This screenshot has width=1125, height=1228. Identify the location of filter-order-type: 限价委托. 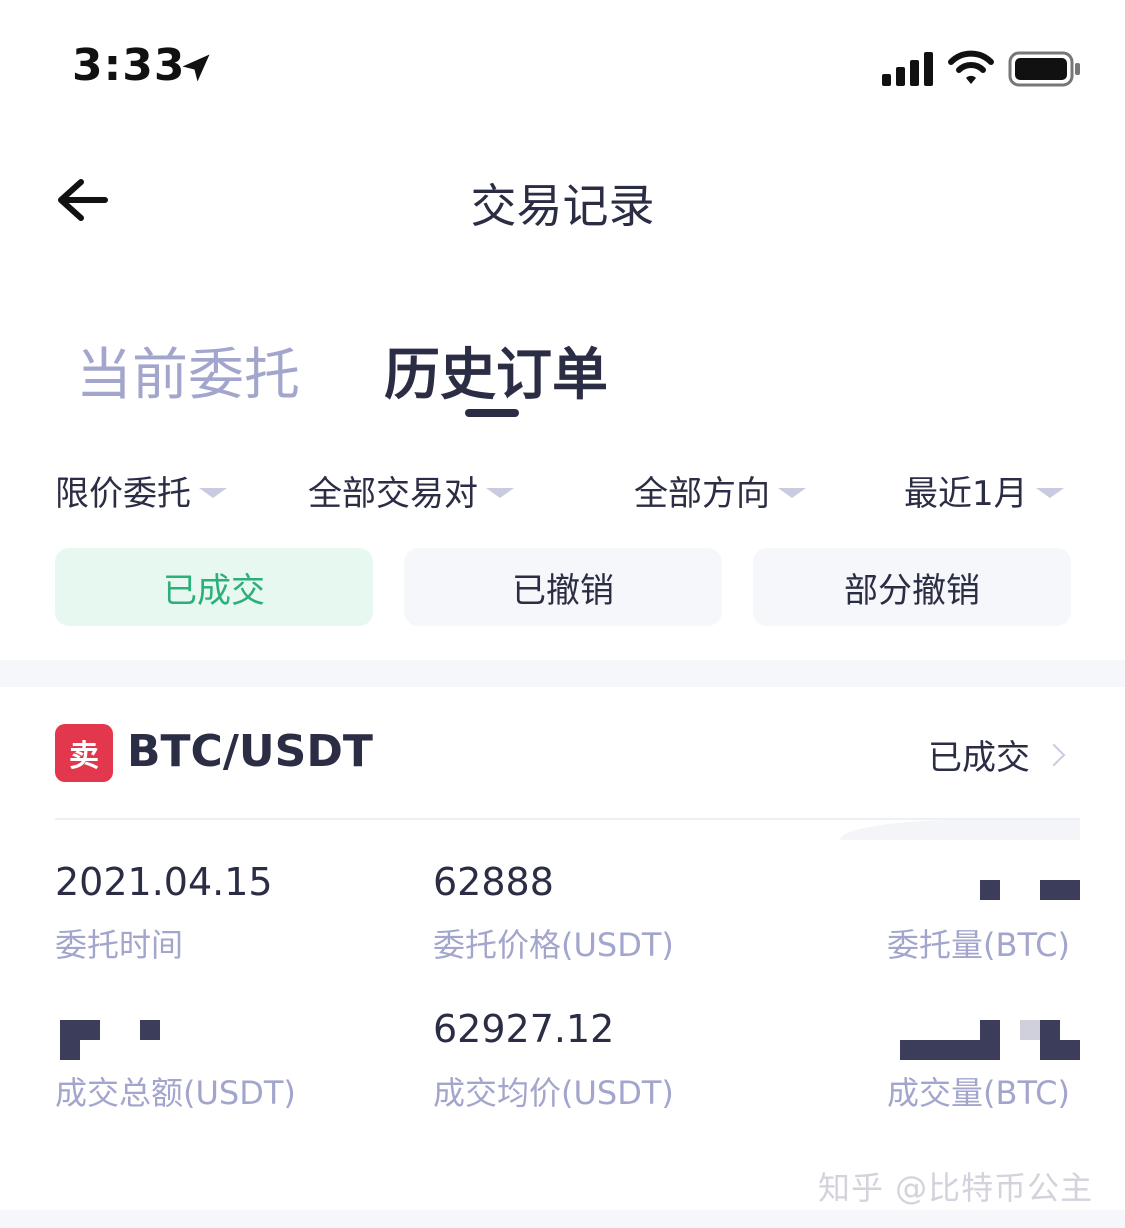
(141, 490).